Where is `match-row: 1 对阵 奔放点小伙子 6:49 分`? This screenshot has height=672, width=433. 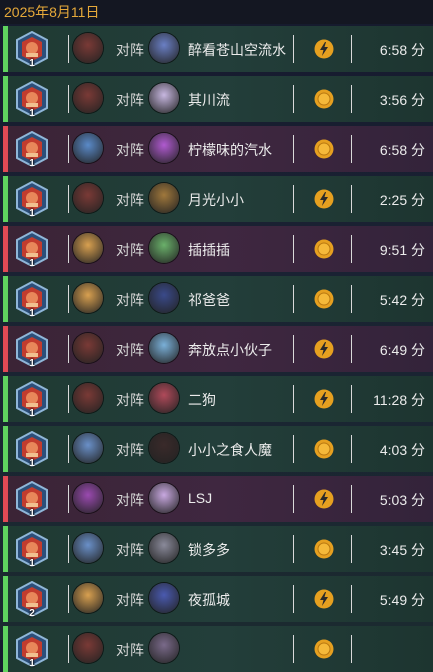
match-row: 1 对阵 奔放点小伙子 6:49 分 is located at coordinates (218, 349).